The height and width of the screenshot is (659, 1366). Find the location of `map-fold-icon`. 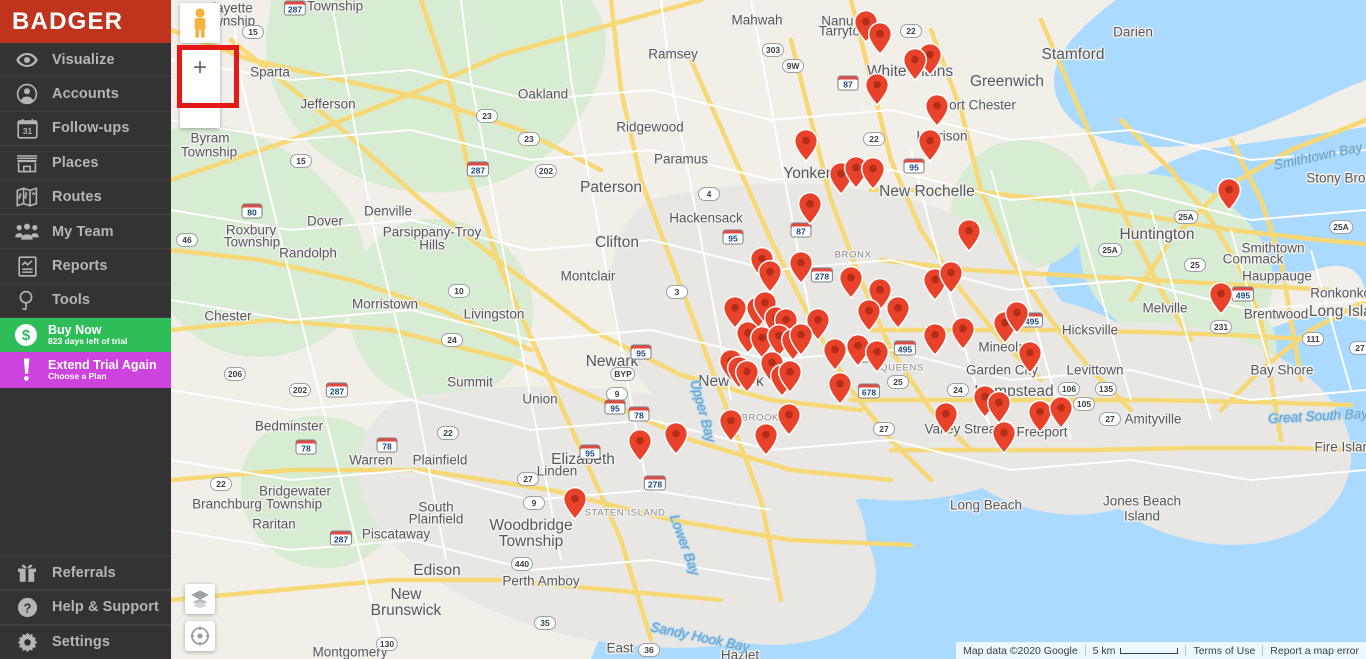

map-fold-icon is located at coordinates (27, 197).